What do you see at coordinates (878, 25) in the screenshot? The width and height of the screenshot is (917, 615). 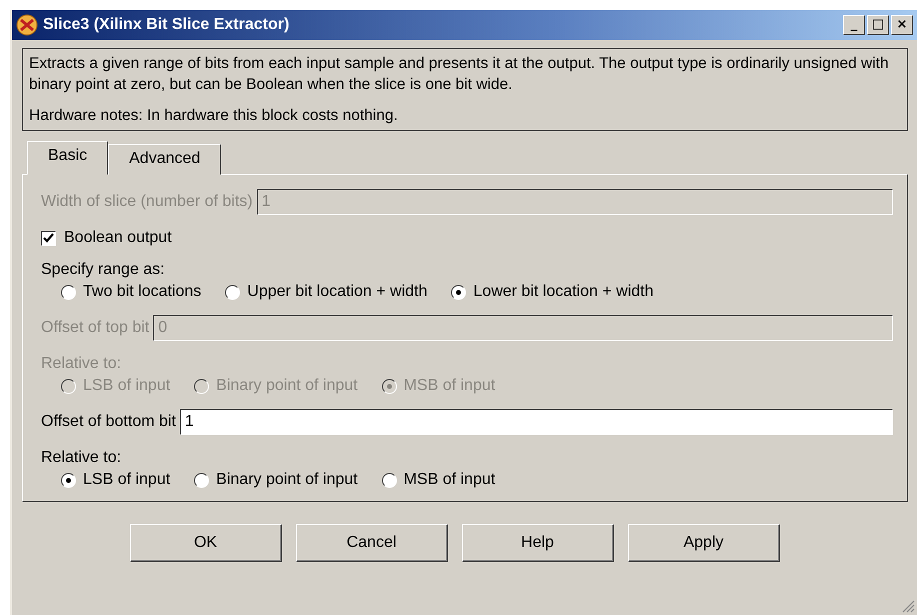 I see `maximize-button: □` at bounding box center [878, 25].